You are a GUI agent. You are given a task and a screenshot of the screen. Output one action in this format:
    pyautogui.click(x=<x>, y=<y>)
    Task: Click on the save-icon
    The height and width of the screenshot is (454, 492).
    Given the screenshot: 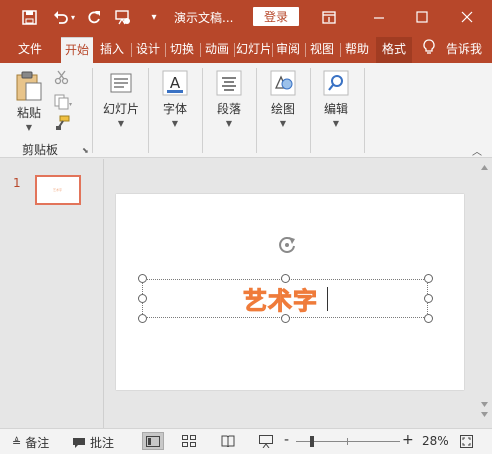 What is the action you would take?
    pyautogui.click(x=29, y=17)
    